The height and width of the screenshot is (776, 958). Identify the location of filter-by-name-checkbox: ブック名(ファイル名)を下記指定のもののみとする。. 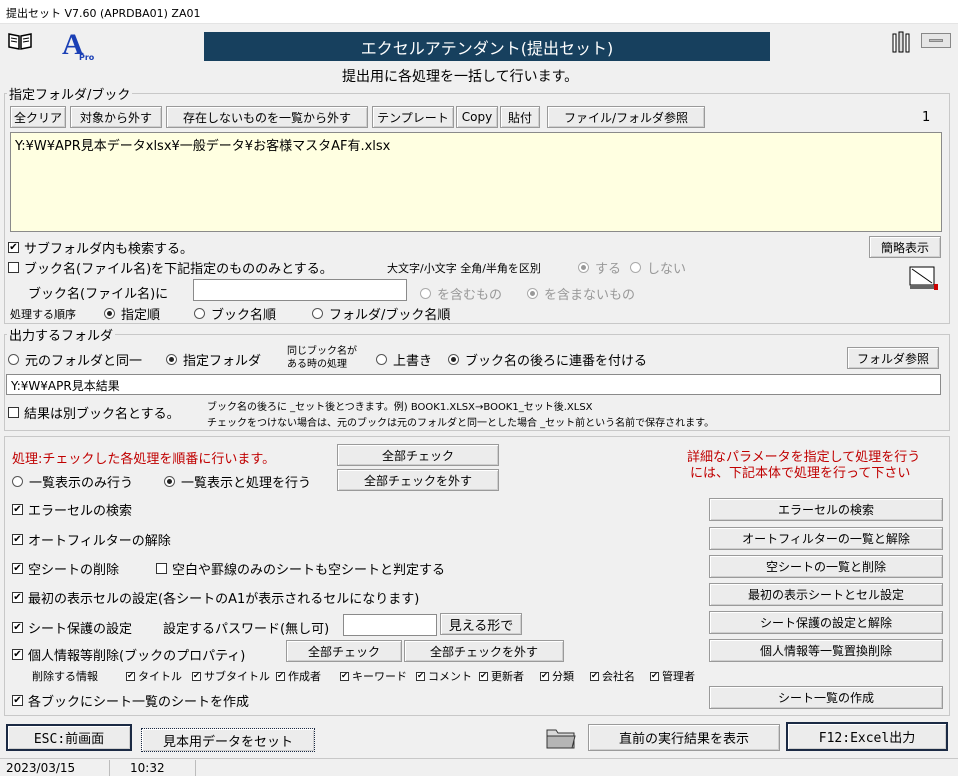
(170, 267).